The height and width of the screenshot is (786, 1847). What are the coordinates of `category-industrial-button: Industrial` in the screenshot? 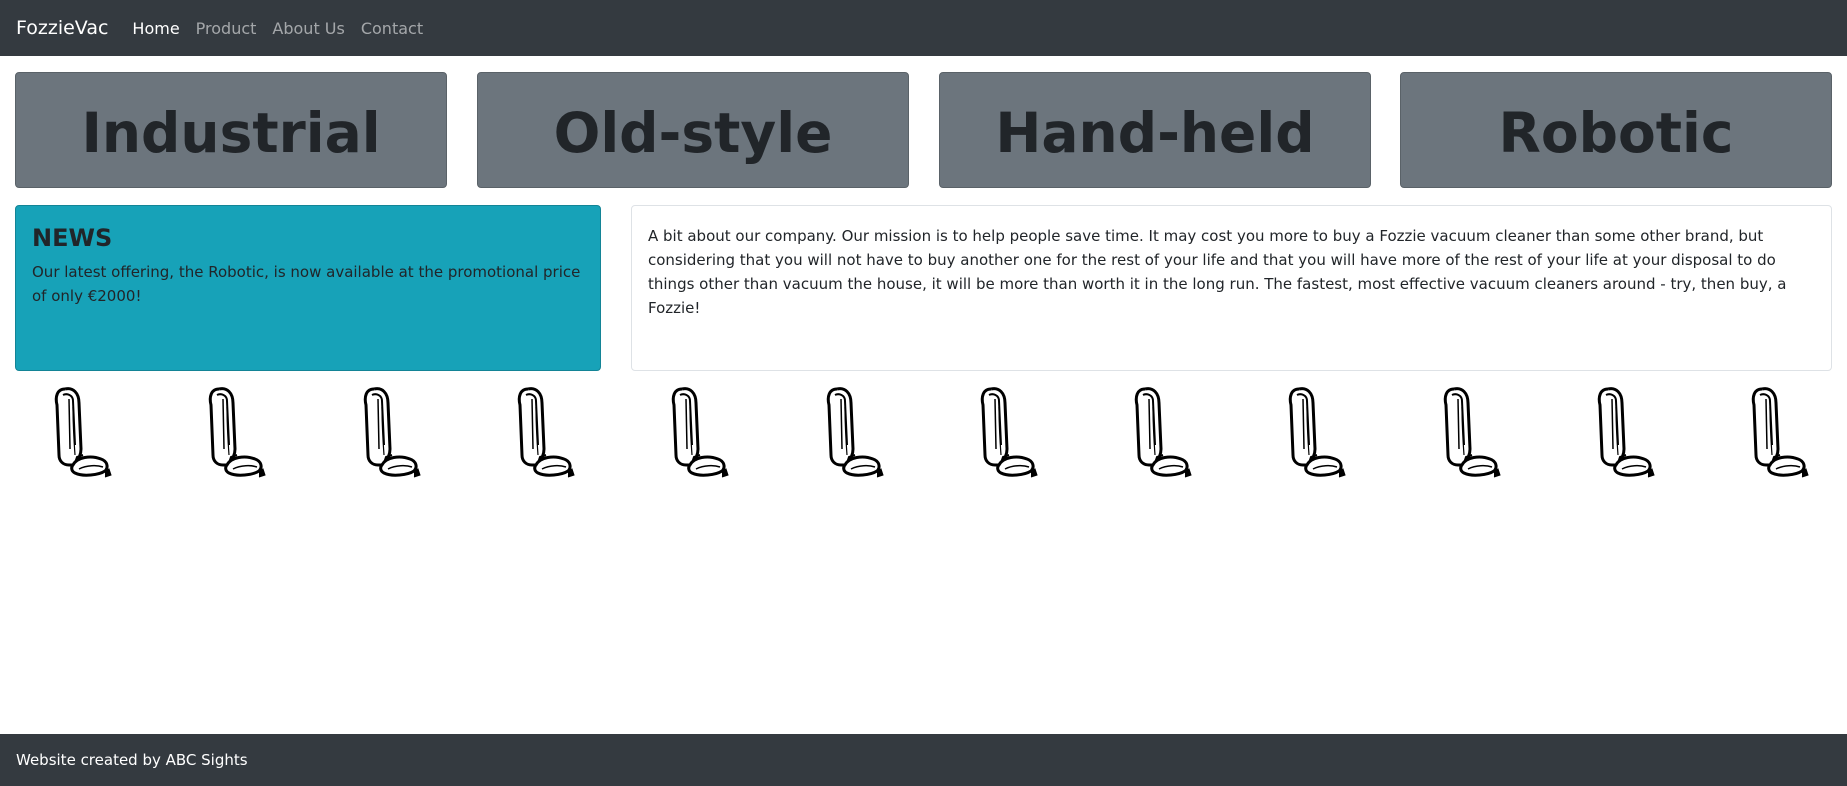 It's located at (231, 130).